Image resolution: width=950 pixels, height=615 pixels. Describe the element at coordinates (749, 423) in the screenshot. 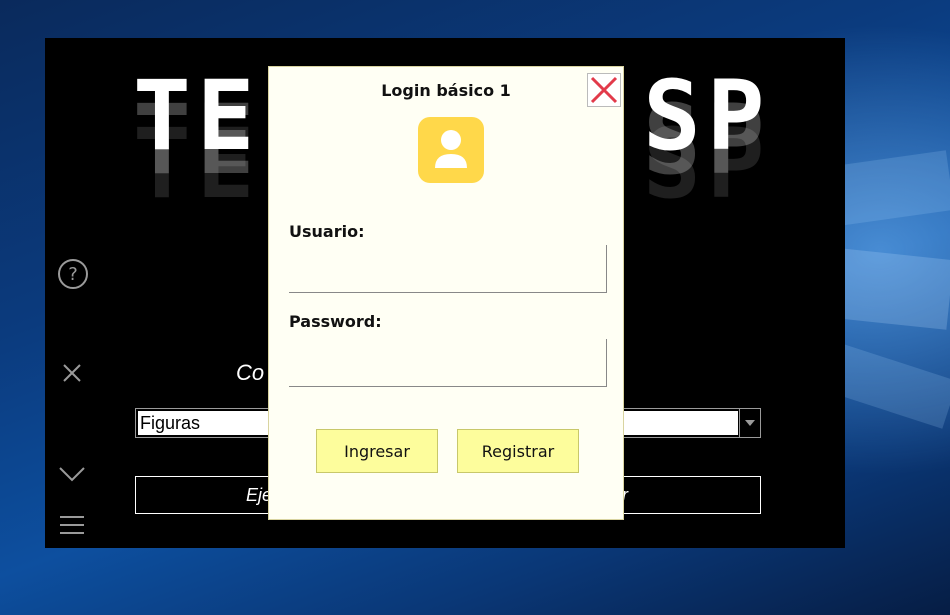

I see `dropdown-arrow-icon` at that location.